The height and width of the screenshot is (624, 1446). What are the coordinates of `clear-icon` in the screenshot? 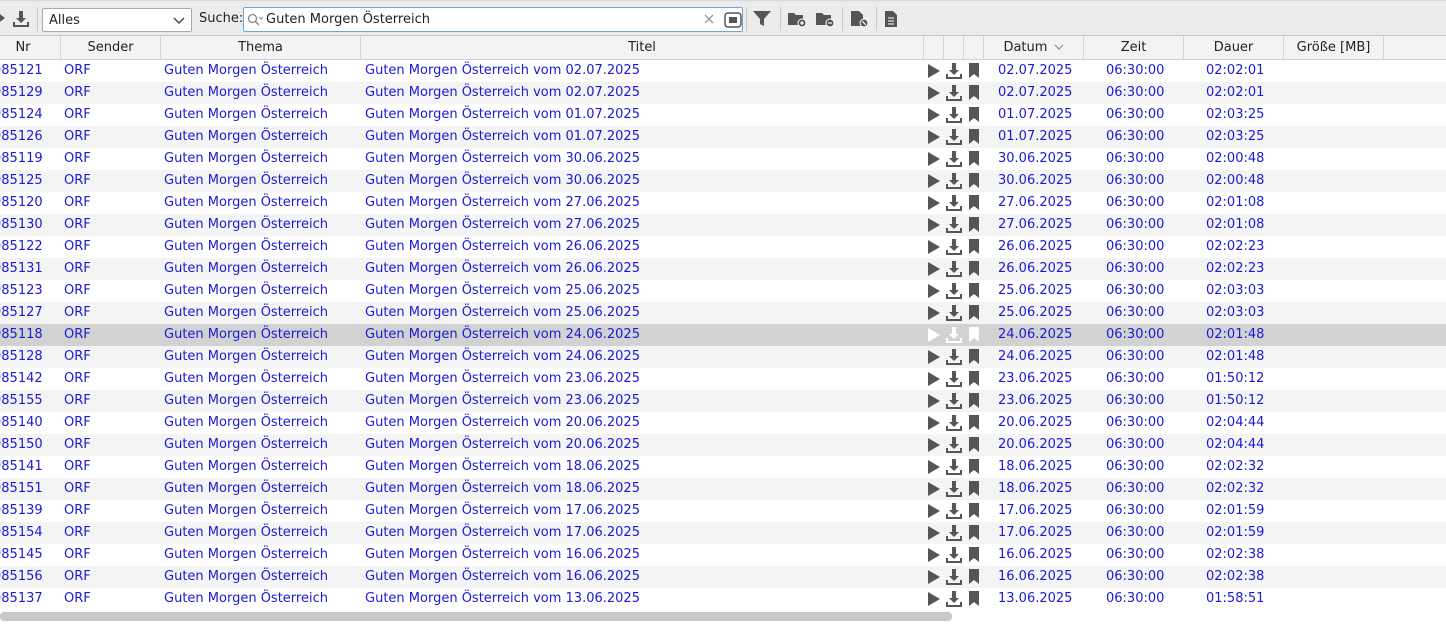 It's located at (709, 21).